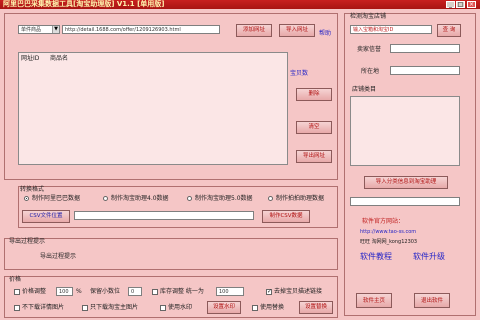 This screenshot has height=320, width=480. I want to click on remove-link-checkbox: ✓, so click(269, 292).